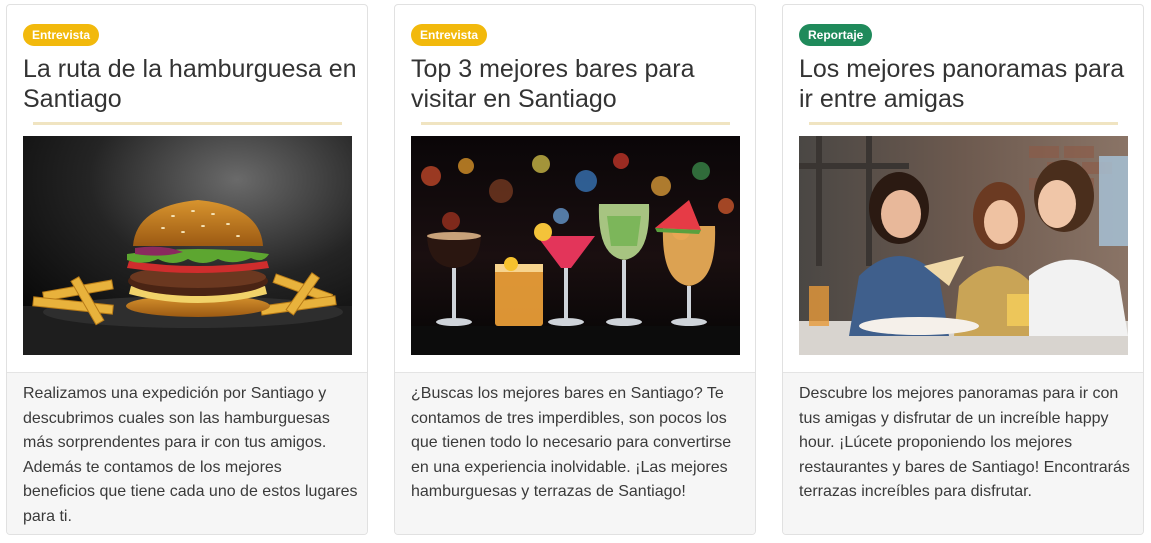 This screenshot has width=1151, height=543. Describe the element at coordinates (836, 35) in the screenshot. I see `category-badge: Reportaje` at that location.